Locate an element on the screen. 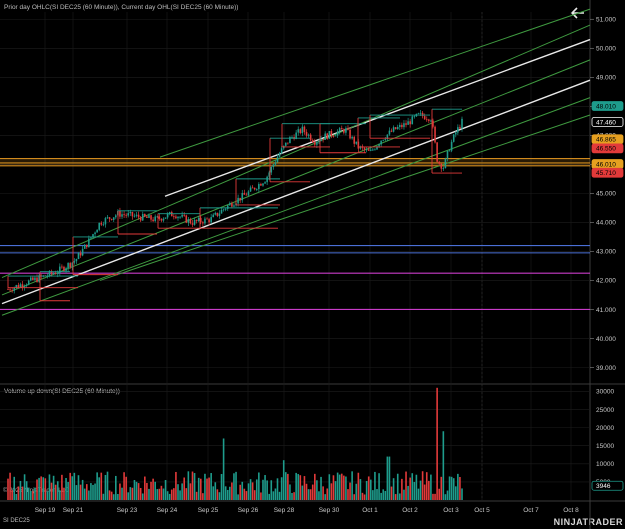 The image size is (625, 529). x-tick-label: Sep 30 is located at coordinates (329, 510).